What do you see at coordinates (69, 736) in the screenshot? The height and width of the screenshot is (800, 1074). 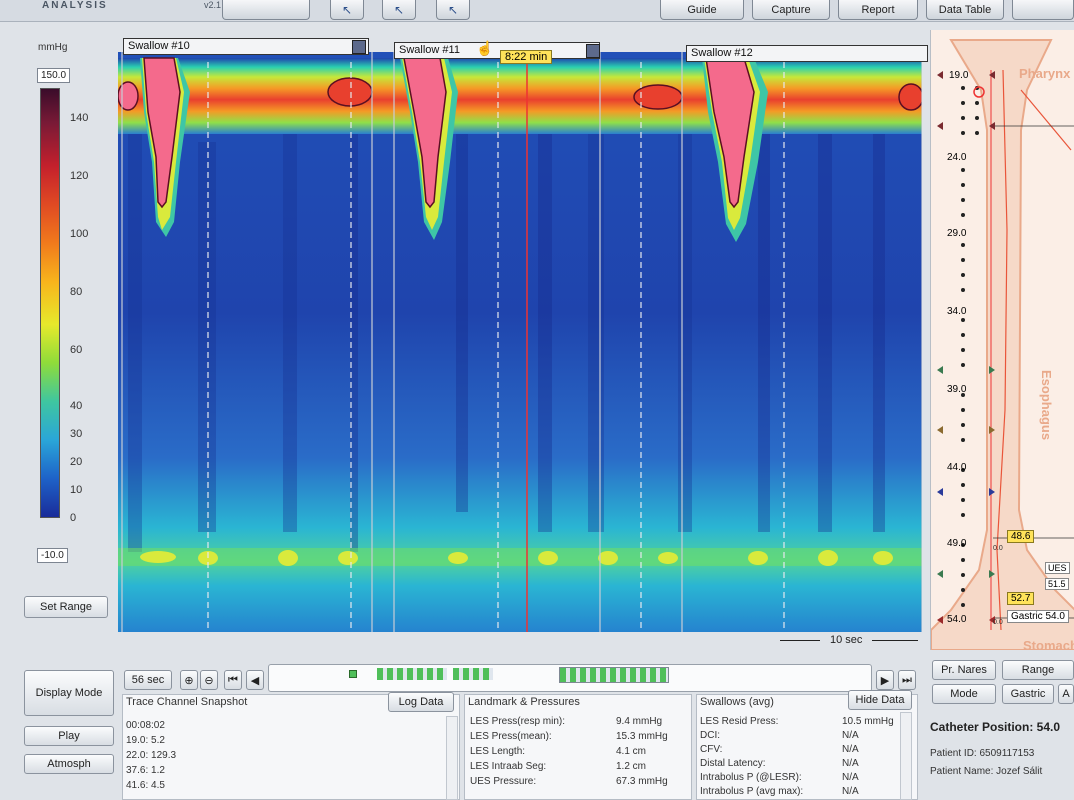 I see `play-button: Play` at bounding box center [69, 736].